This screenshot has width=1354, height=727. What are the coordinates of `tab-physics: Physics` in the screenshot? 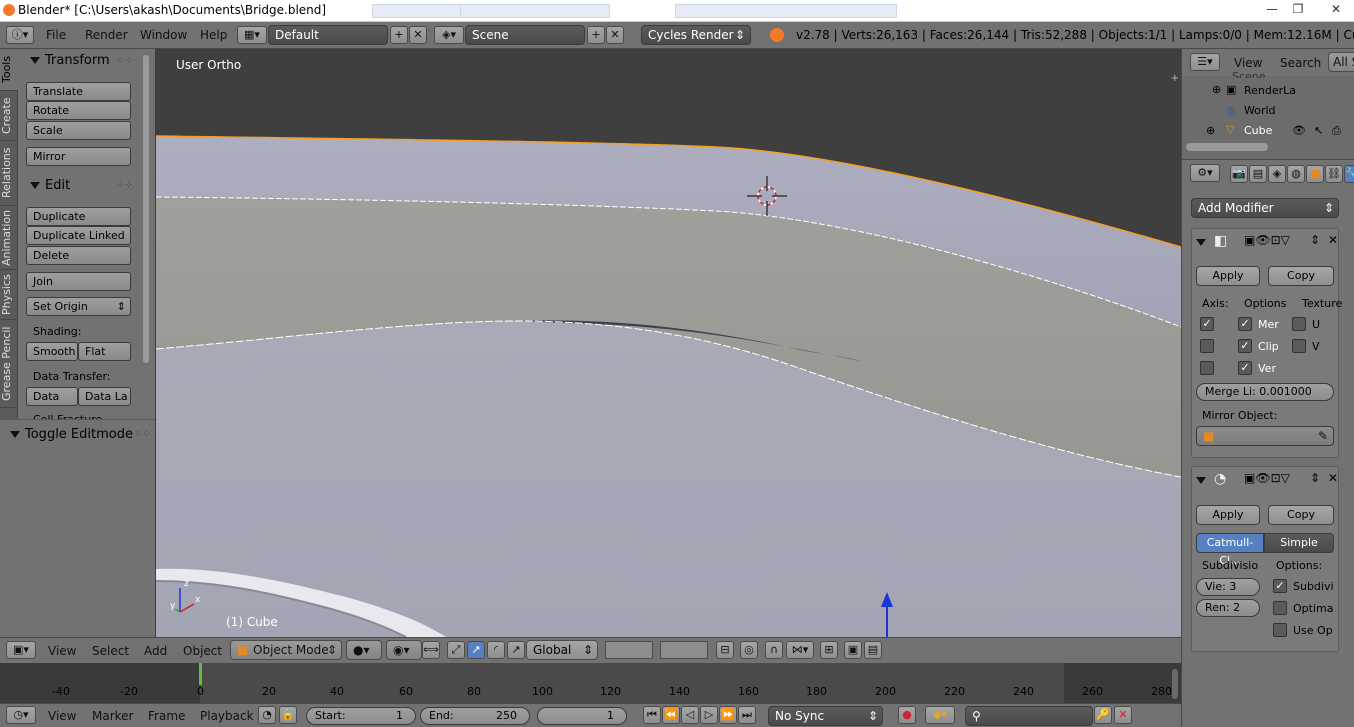 It's located at (9, 295).